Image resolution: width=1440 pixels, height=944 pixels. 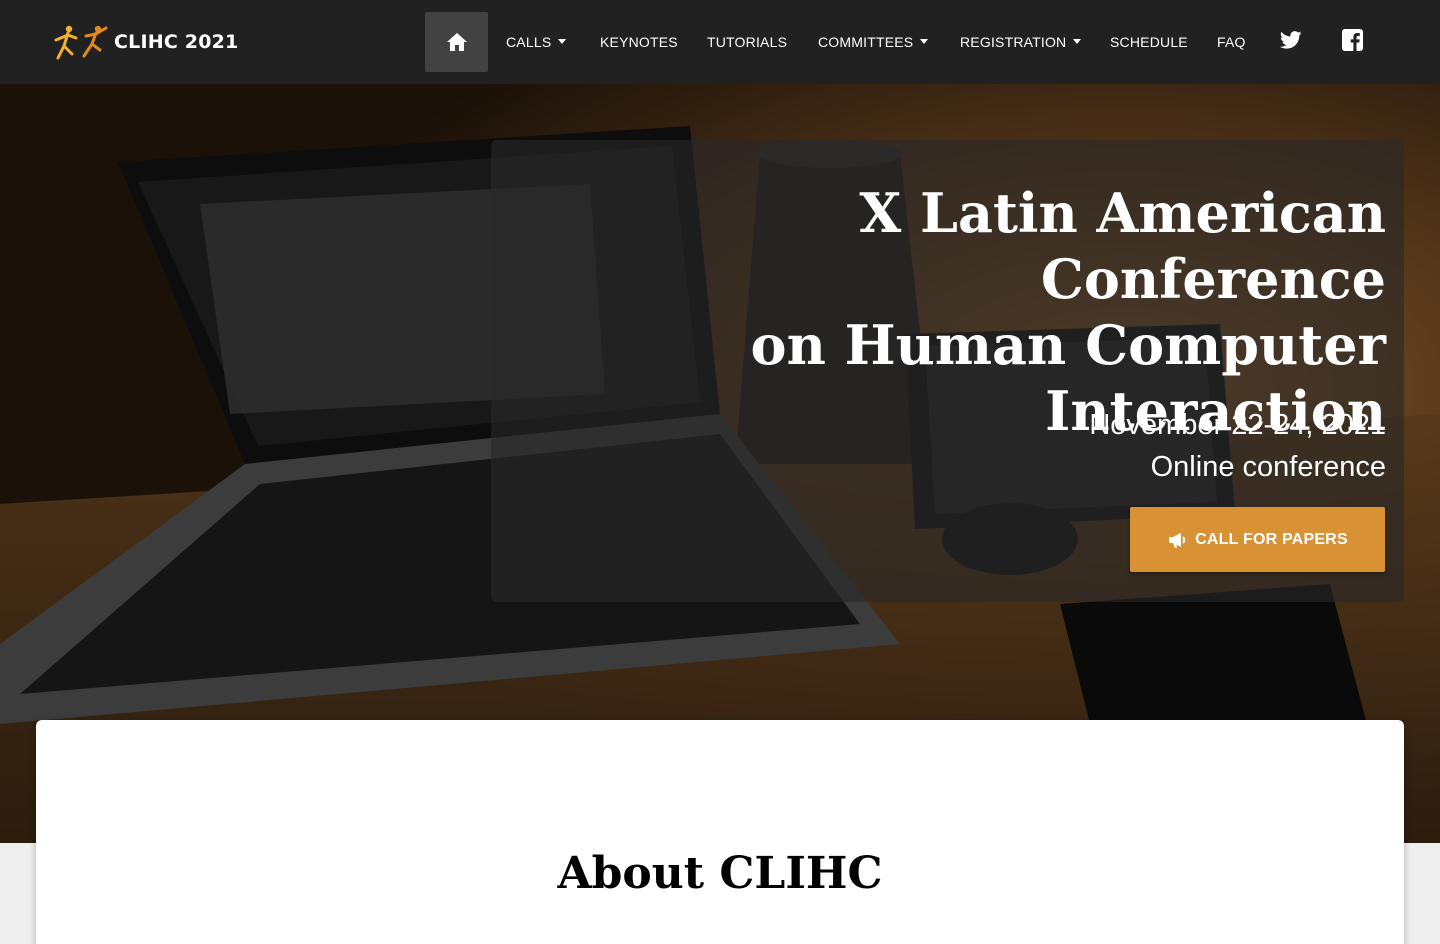 I want to click on nav-faq: FAQ, so click(x=1231, y=42).